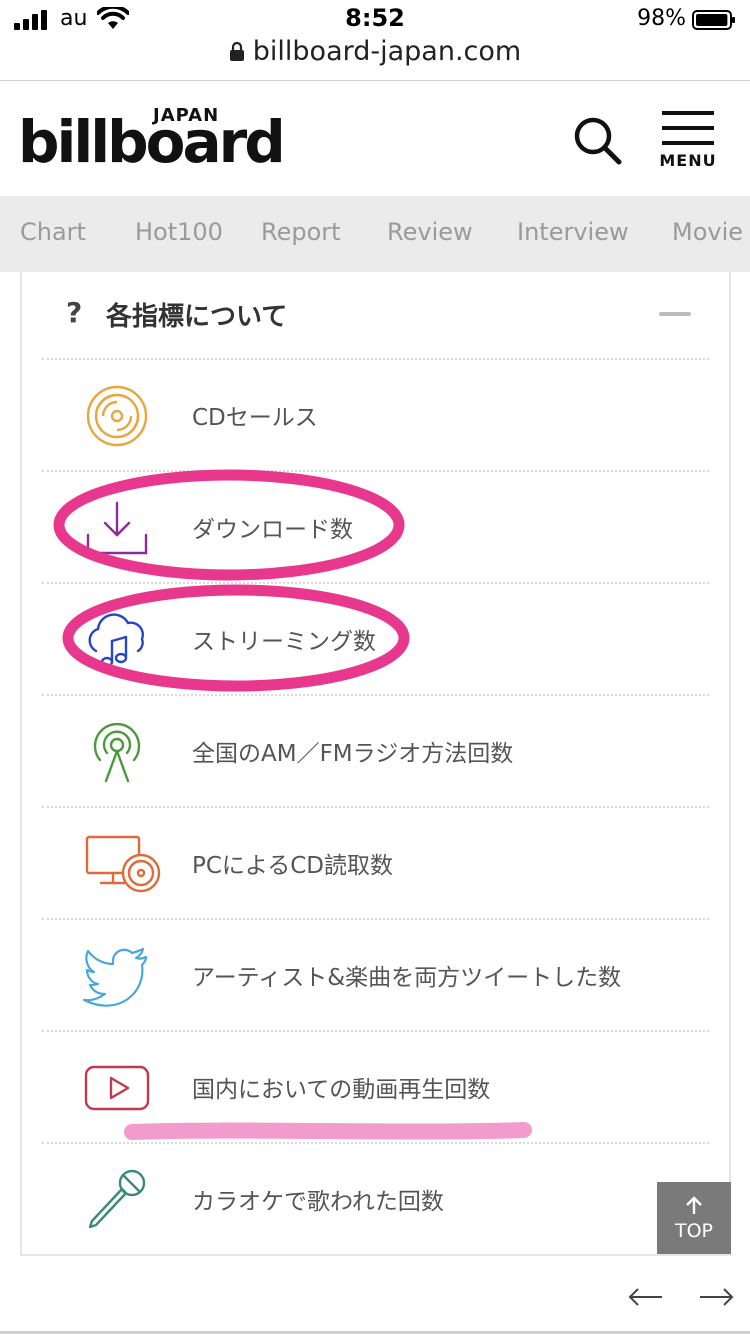 This screenshot has height=1334, width=750. What do you see at coordinates (375, 138) in the screenshot?
I see `site-header: billboard JAPAN MENU` at bounding box center [375, 138].